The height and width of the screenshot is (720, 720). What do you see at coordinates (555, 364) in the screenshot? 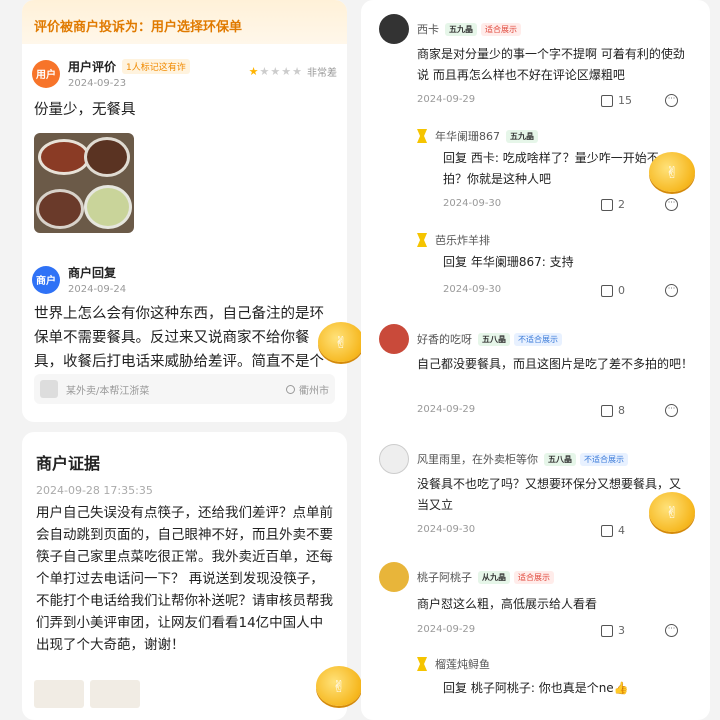
I see `comment-text: 自己都没要餐具，而且这图片是吃了差不多拍的吧！` at bounding box center [555, 364].